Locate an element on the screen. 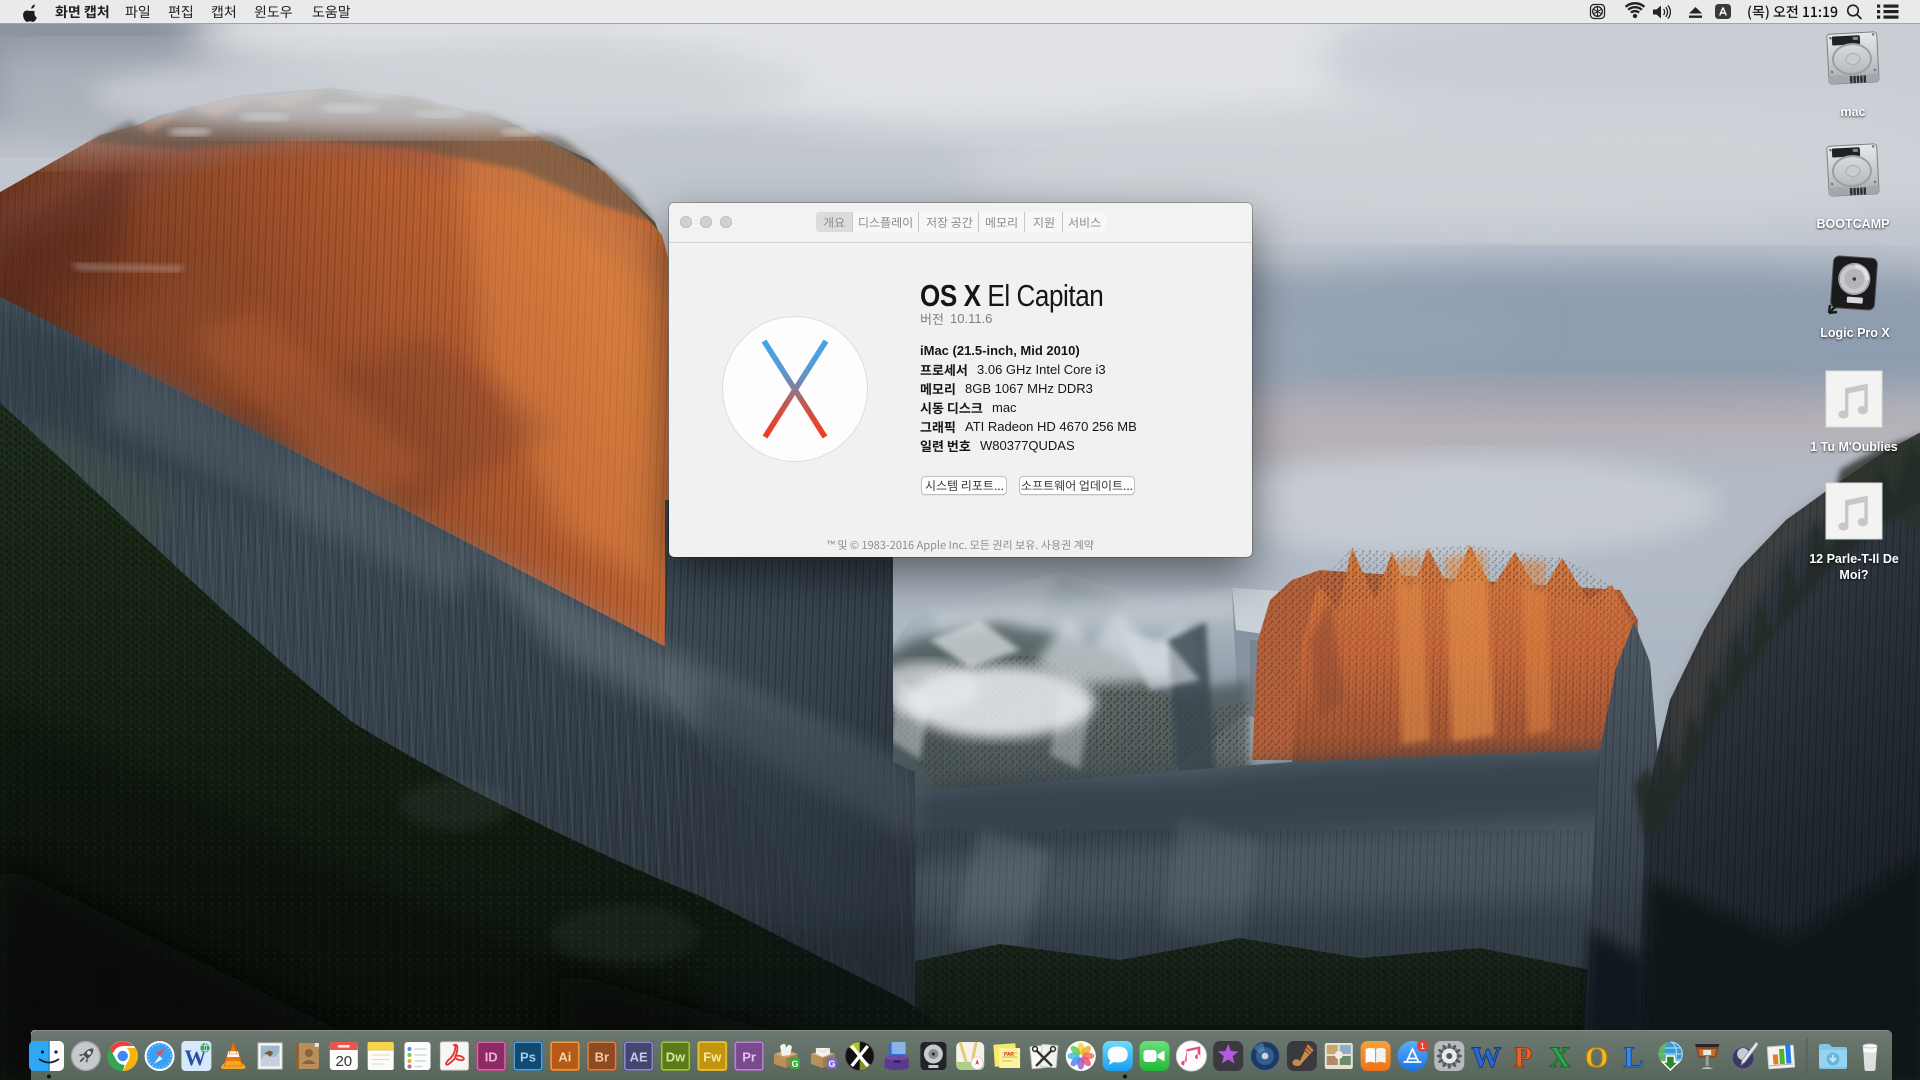 Image resolution: width=1920 pixels, height=1080 pixels. svg-text: ID is located at coordinates (491, 1057).